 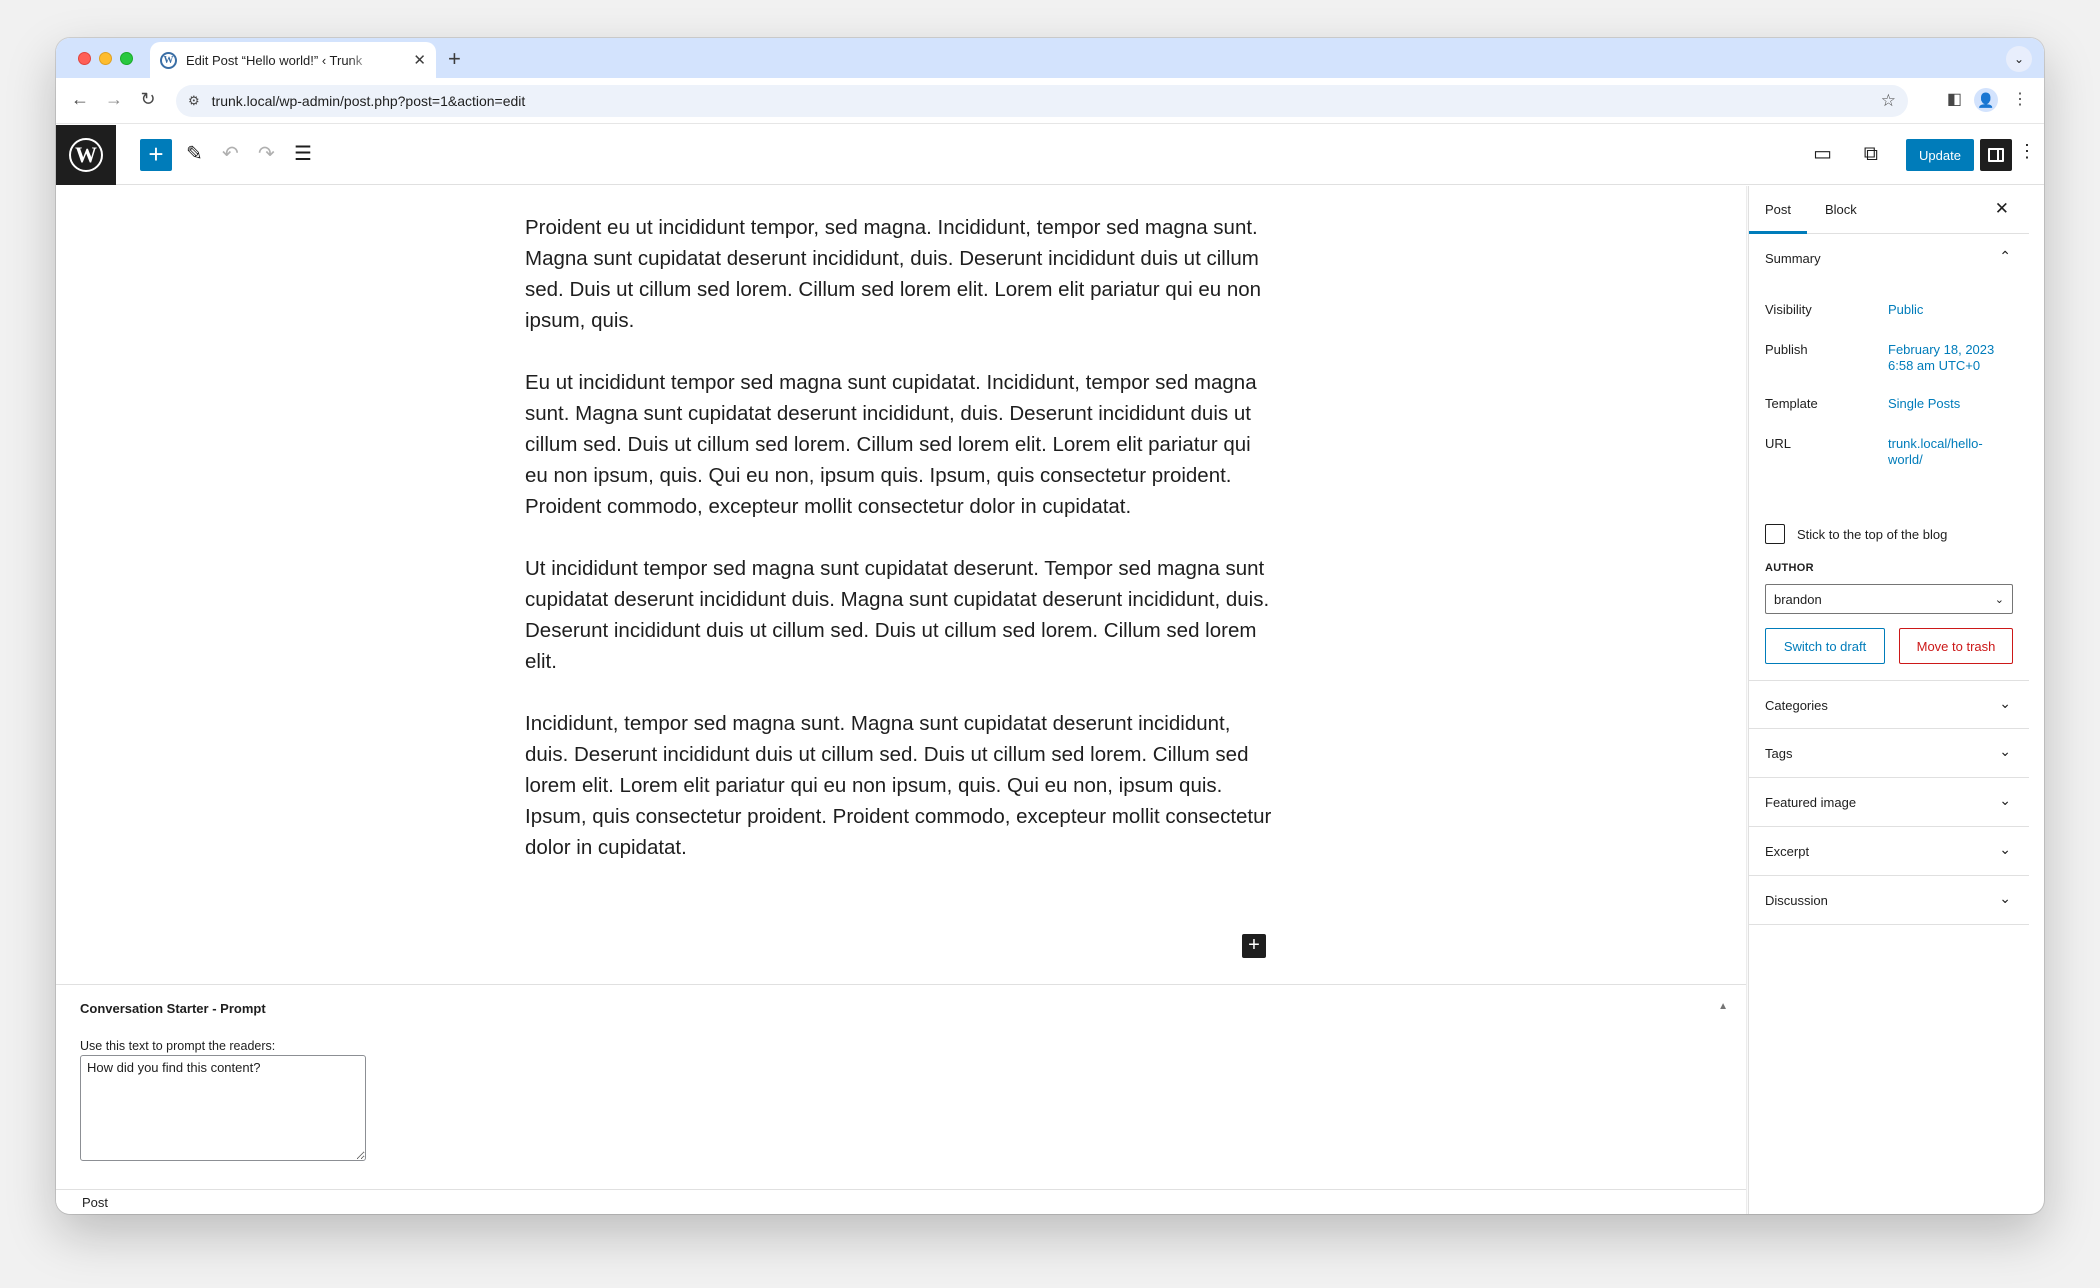 I want to click on new-tab-button: +, so click(x=454, y=59).